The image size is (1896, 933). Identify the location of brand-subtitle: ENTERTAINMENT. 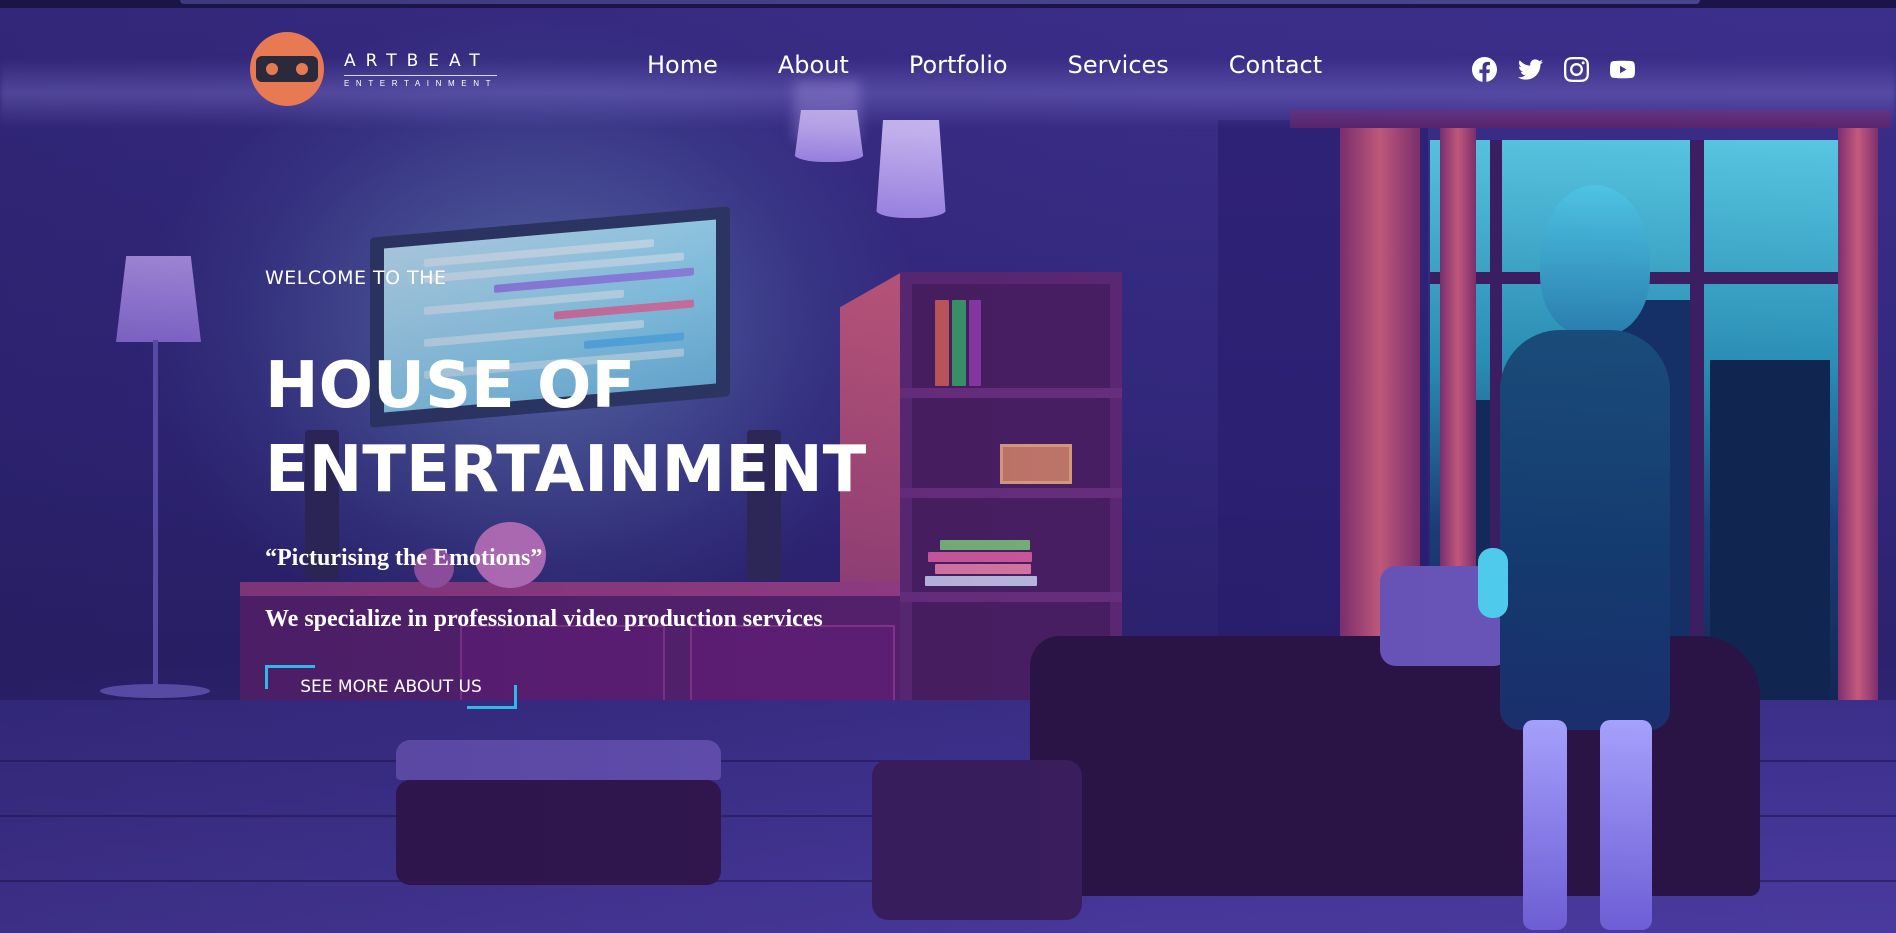
(421, 81).